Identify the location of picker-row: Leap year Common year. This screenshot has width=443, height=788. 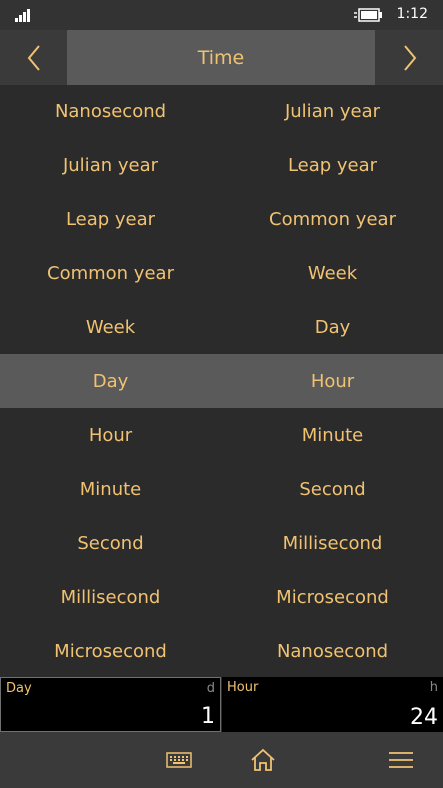
(221, 219).